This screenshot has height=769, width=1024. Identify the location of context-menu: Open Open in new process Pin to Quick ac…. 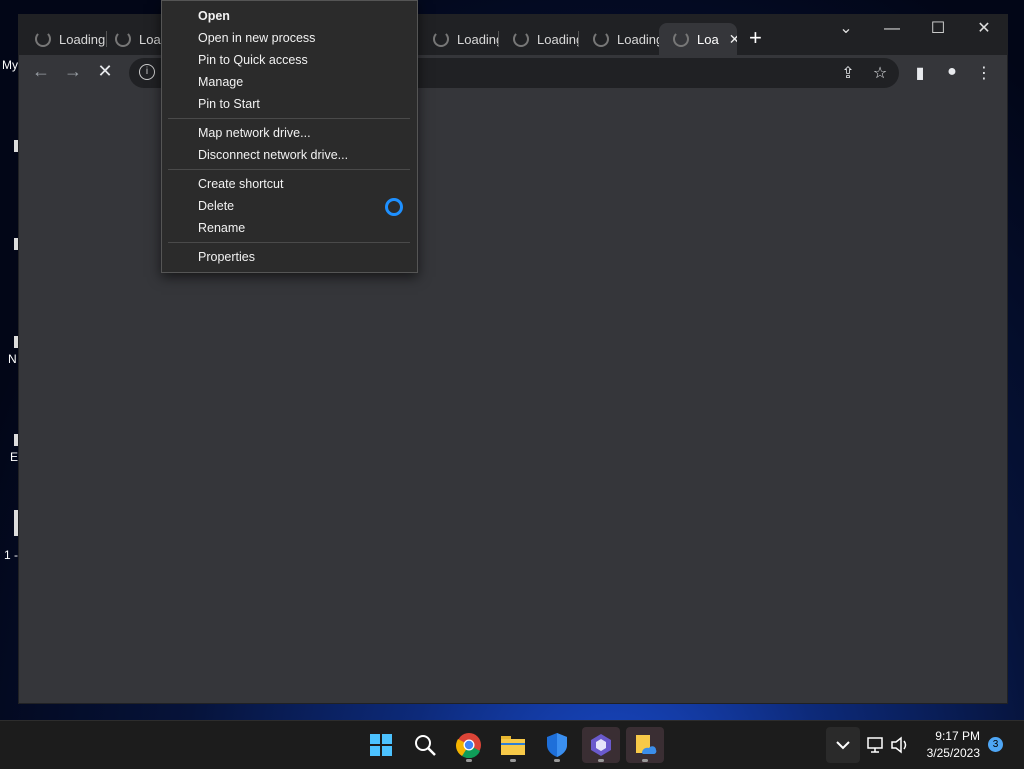
(289, 136).